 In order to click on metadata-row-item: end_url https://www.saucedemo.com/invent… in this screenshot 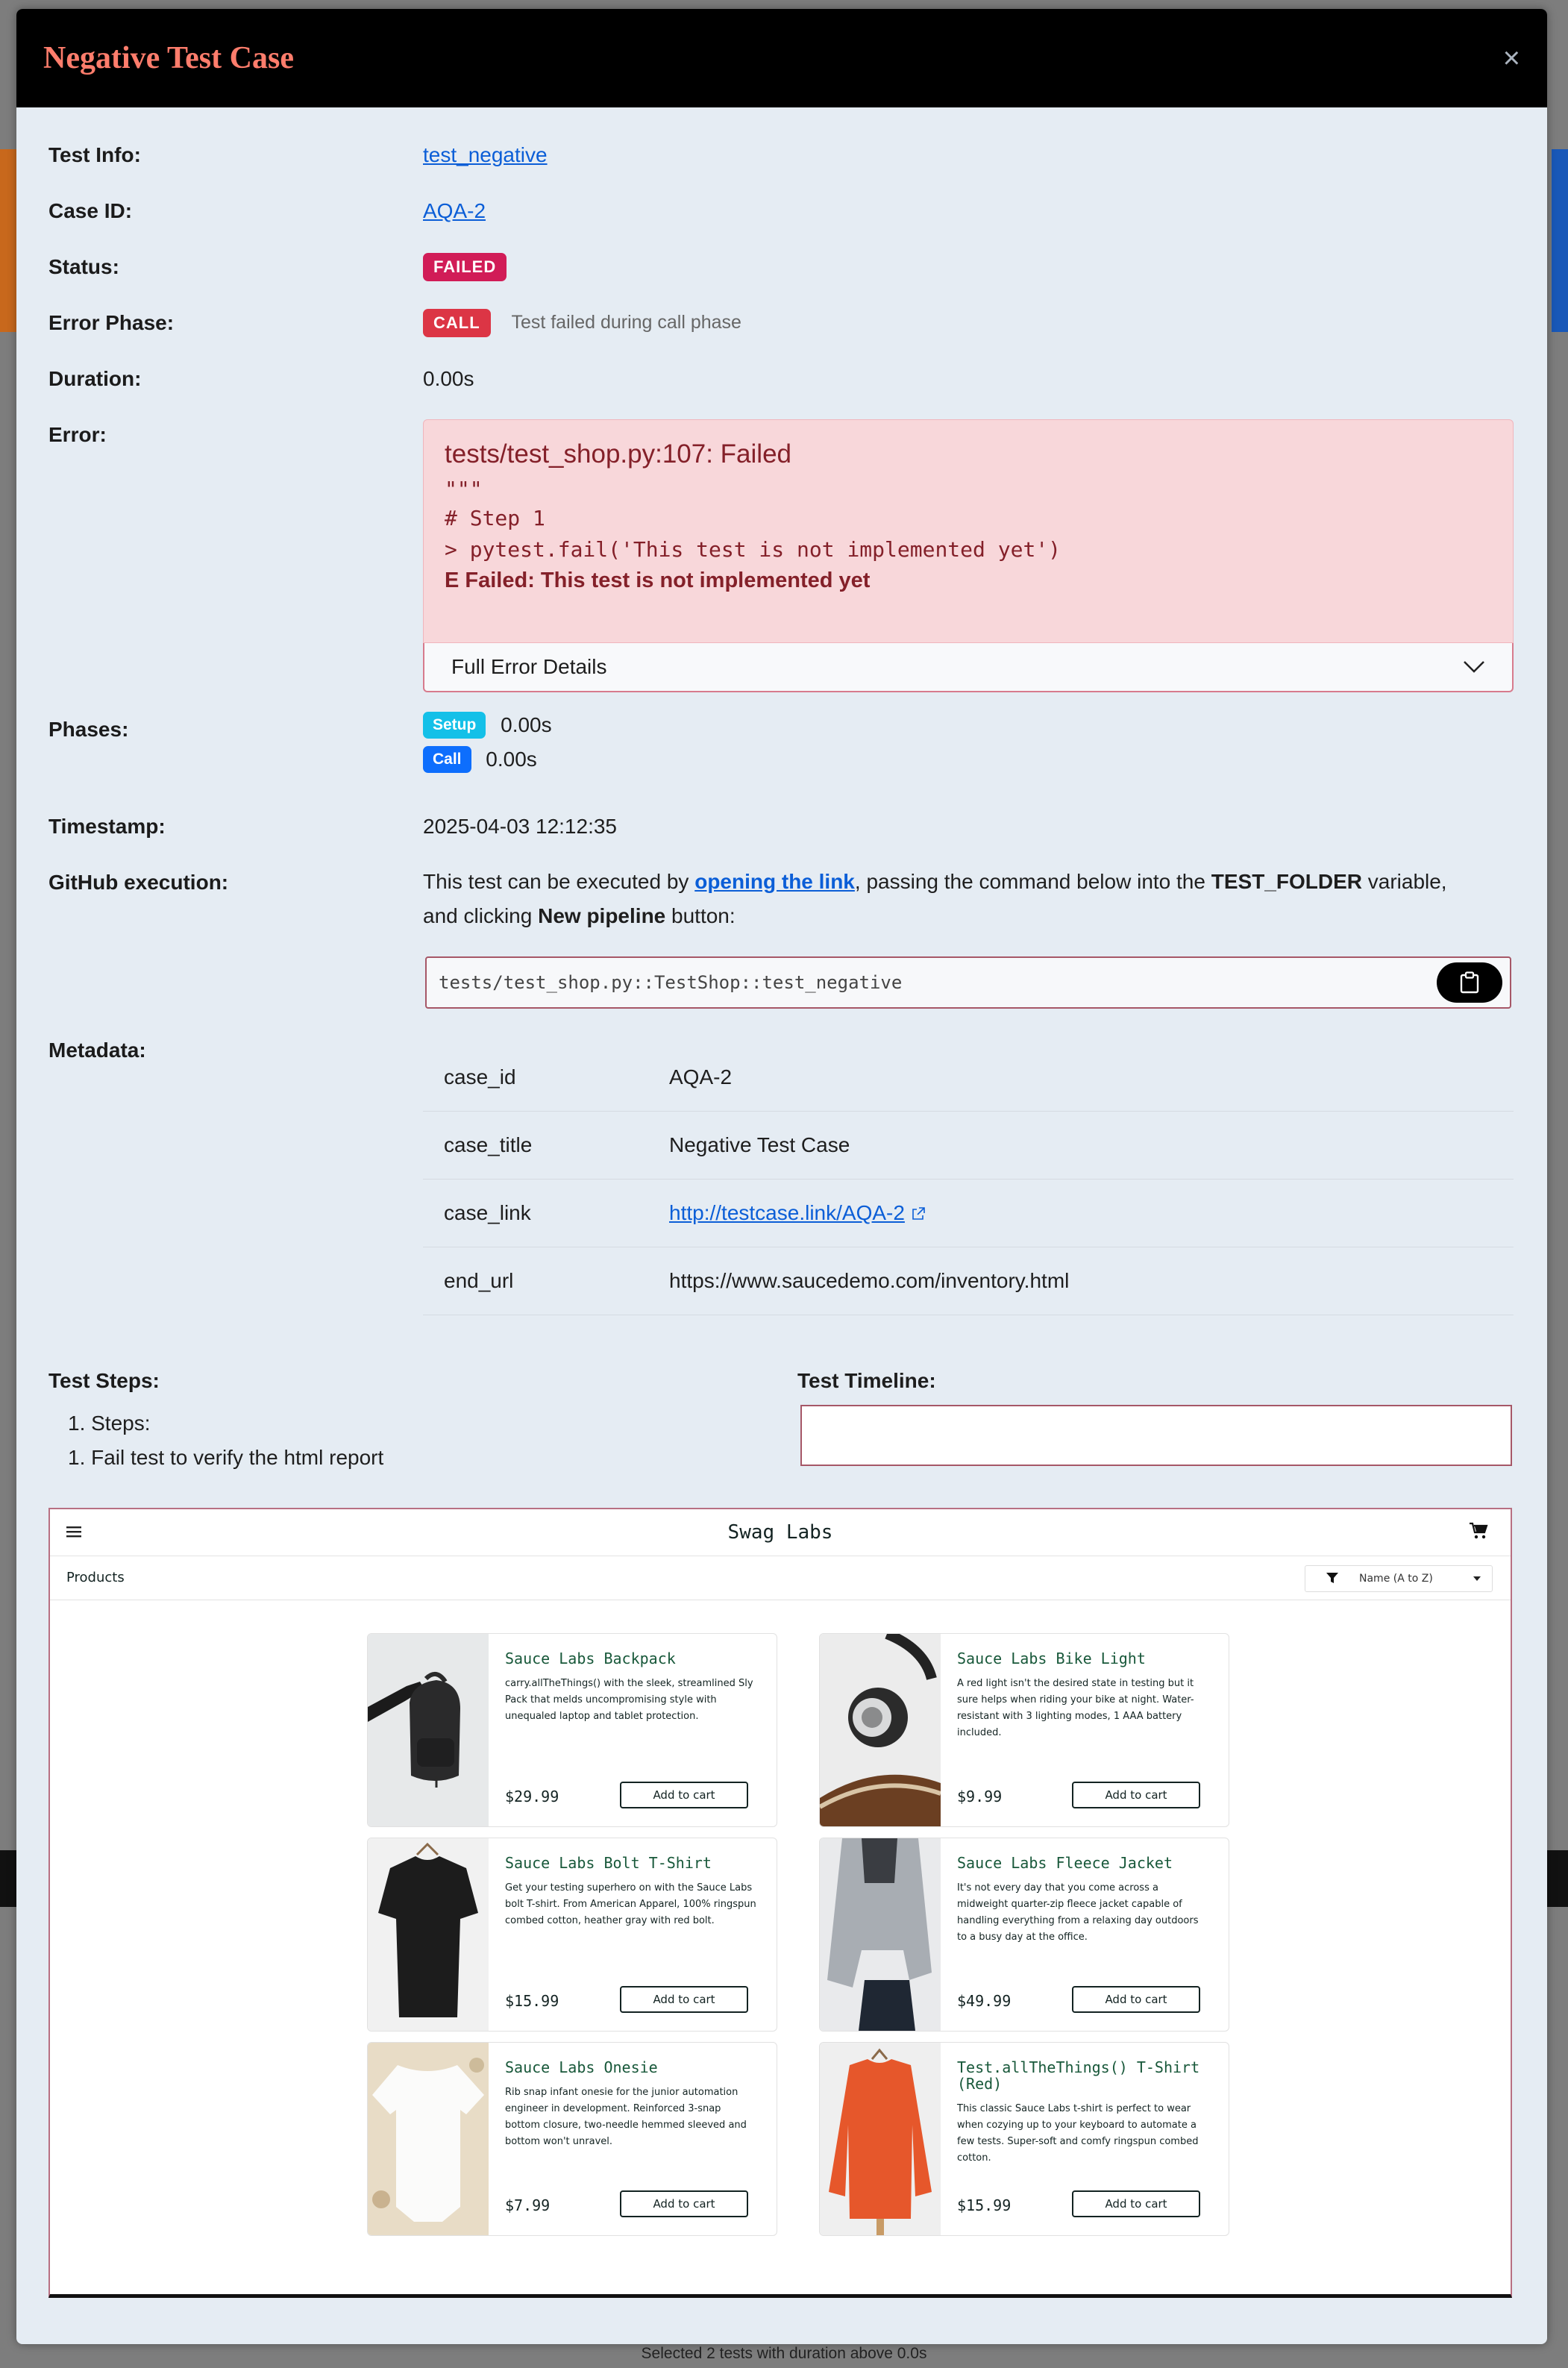, I will do `click(969, 1281)`.